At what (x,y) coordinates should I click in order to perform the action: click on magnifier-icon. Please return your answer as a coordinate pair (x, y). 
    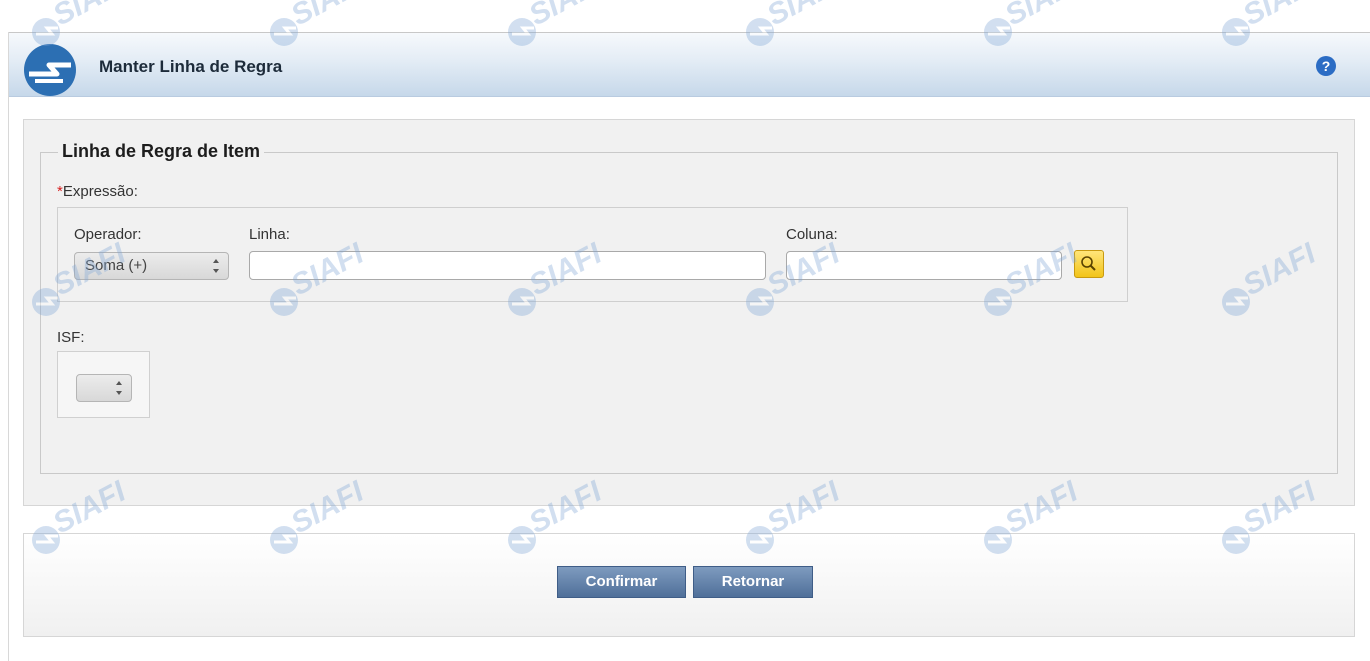
    Looking at the image, I should click on (1088, 263).